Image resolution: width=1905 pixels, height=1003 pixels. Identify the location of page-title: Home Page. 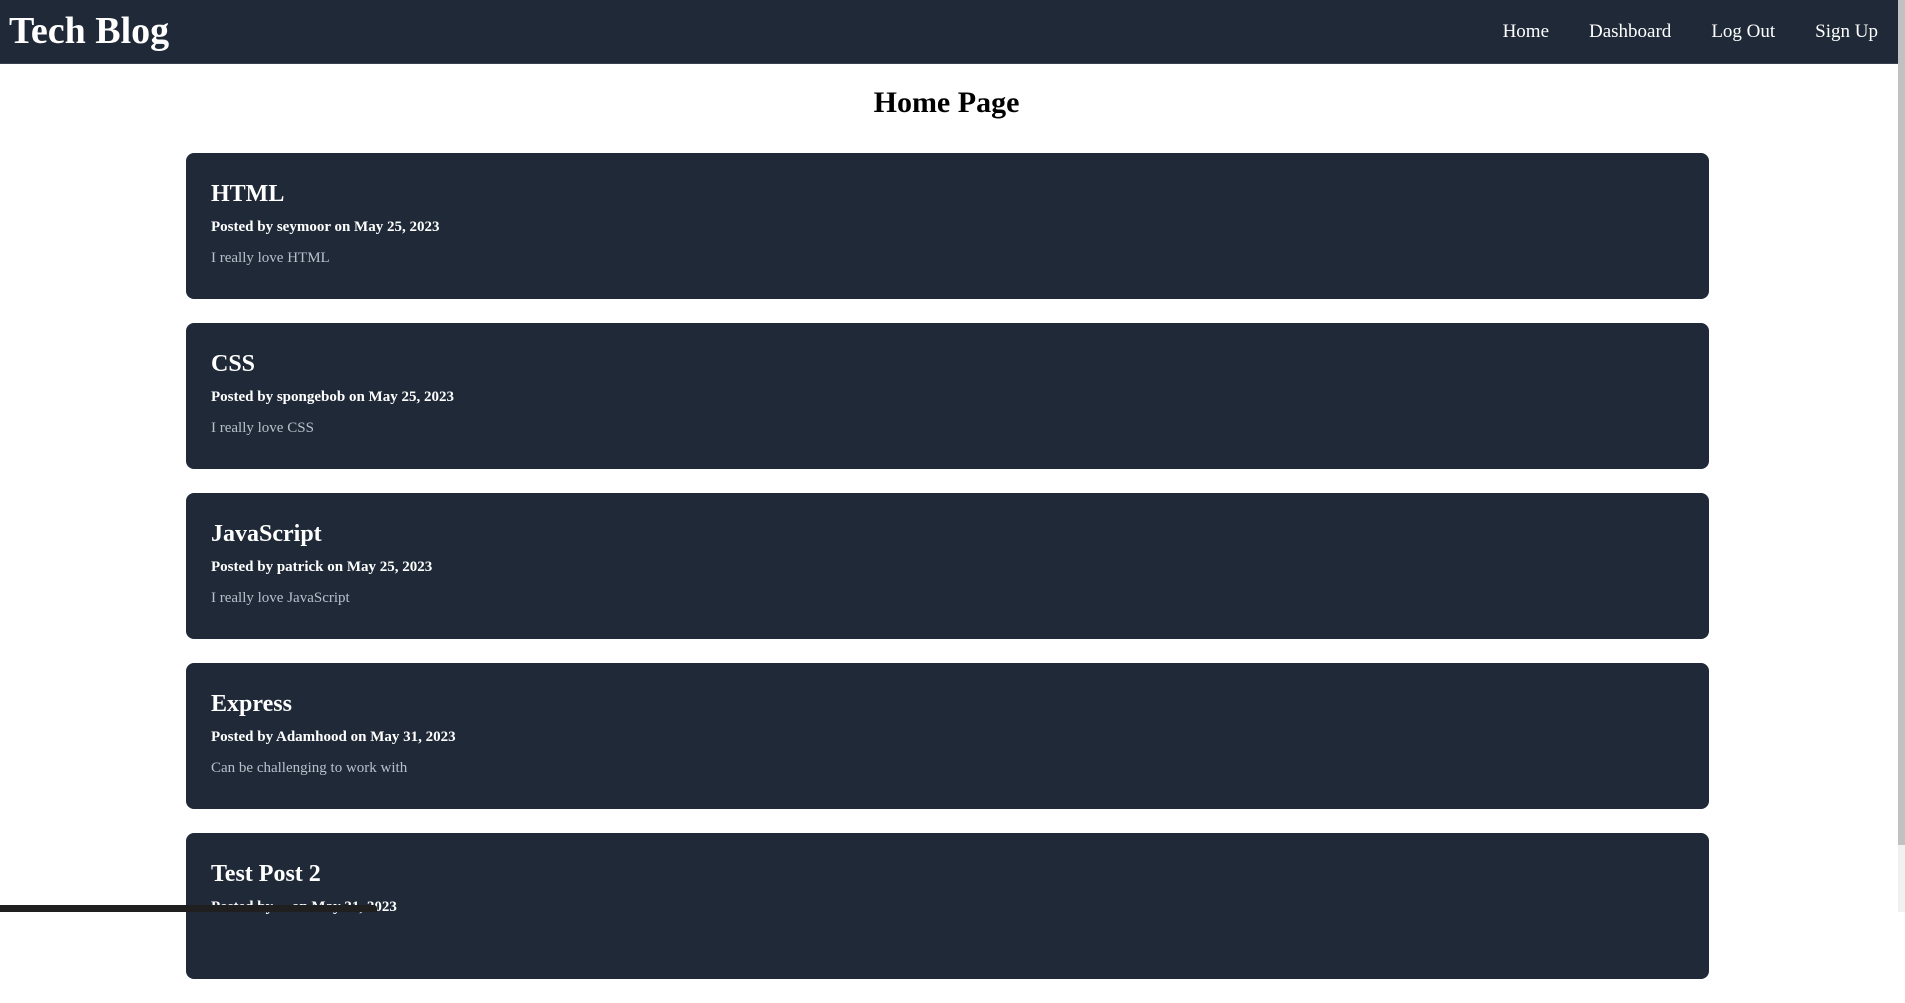
(946, 103).